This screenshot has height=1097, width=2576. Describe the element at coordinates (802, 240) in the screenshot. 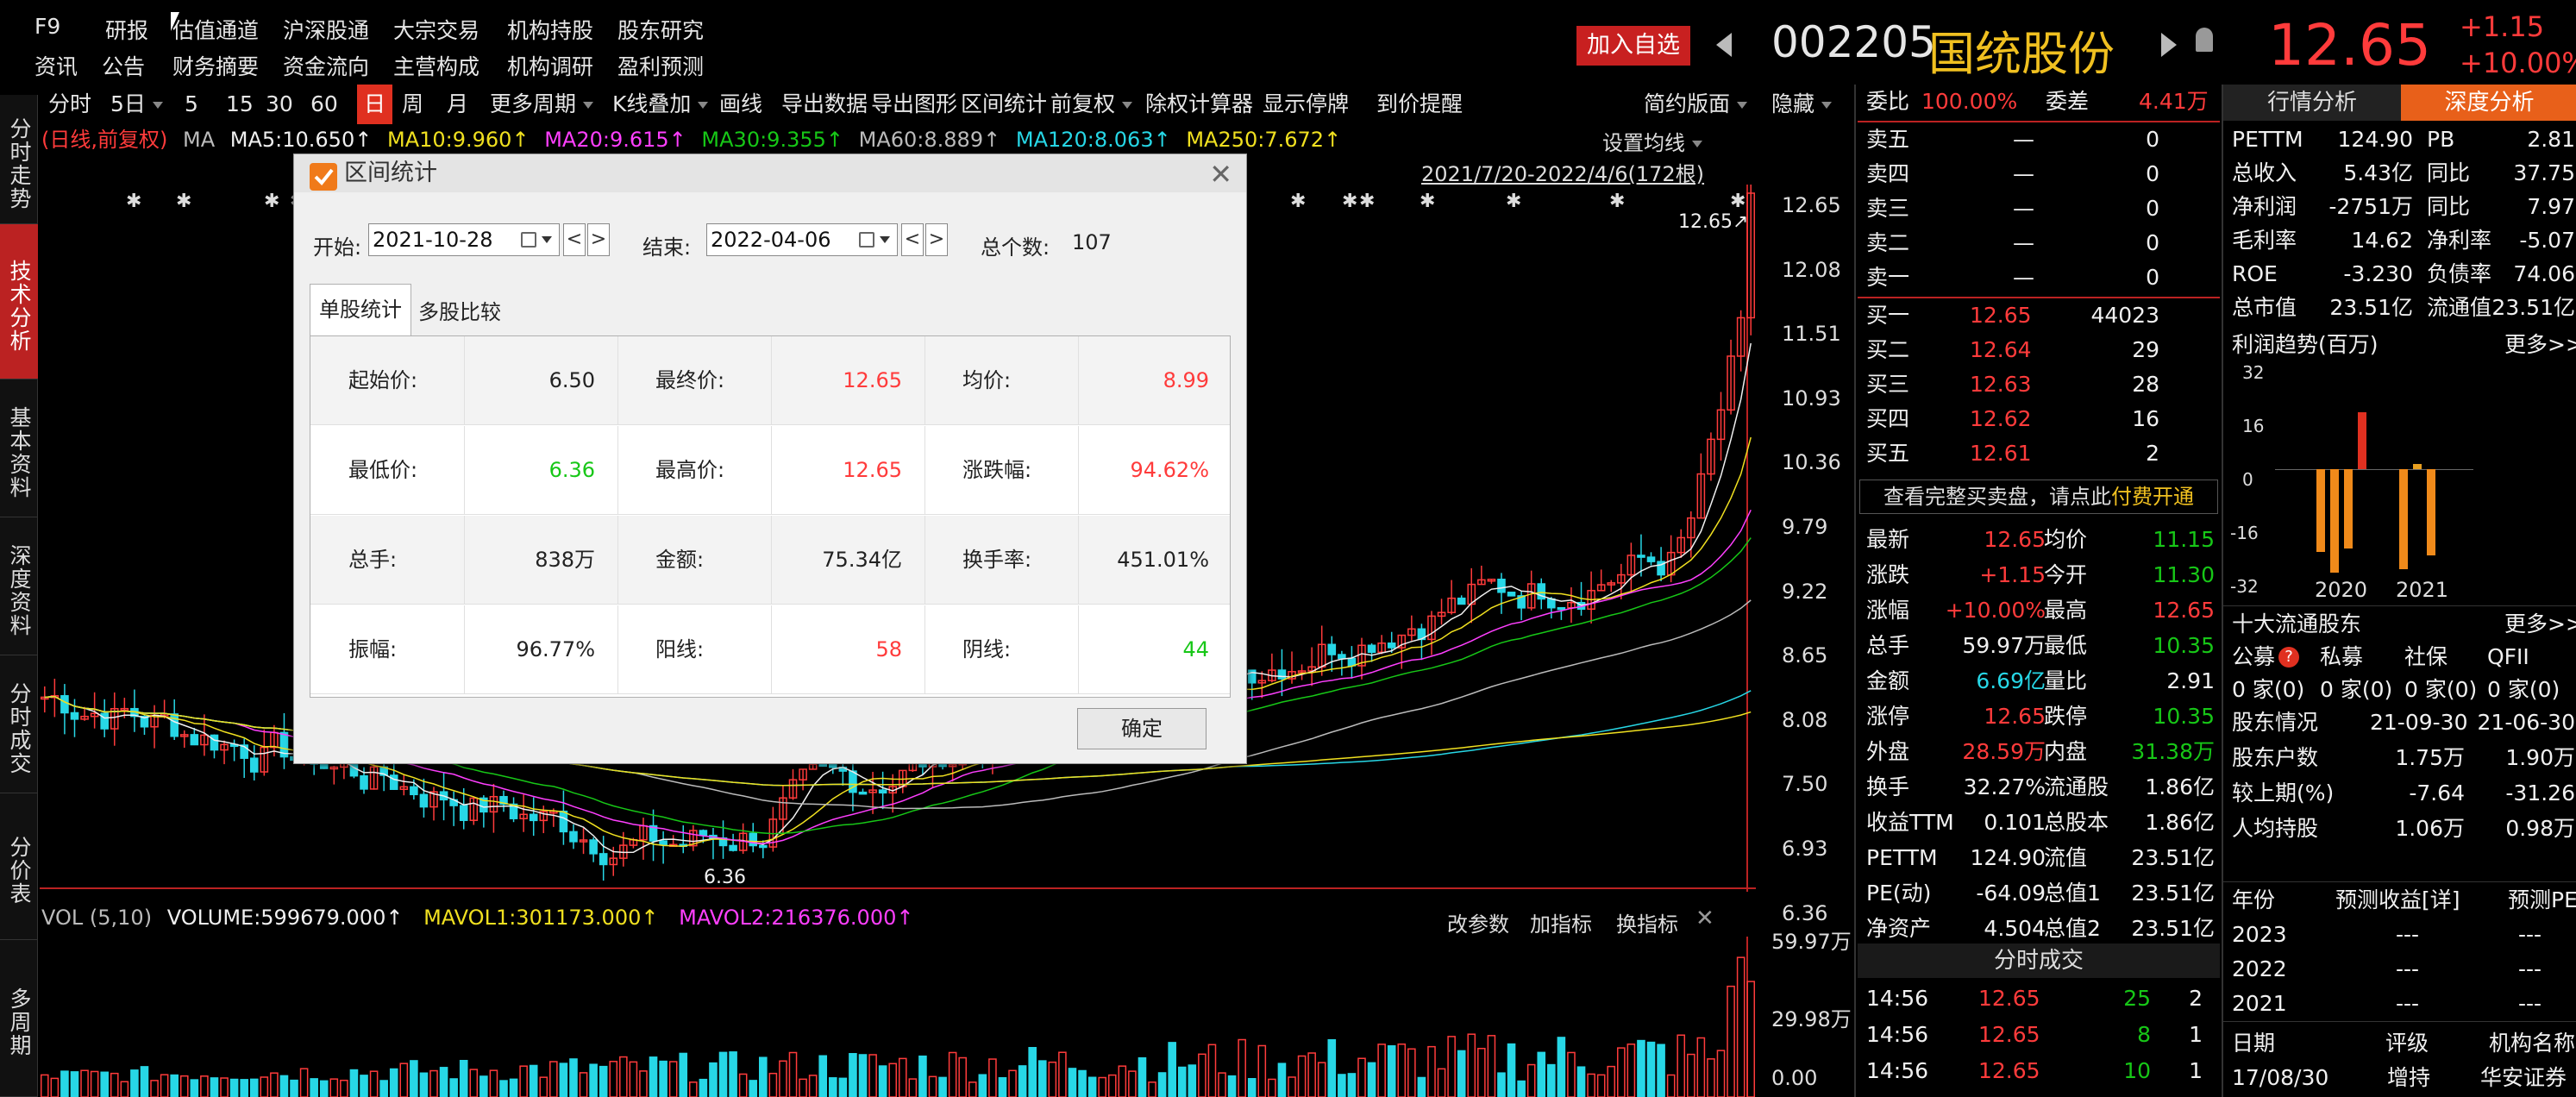

I see `end-date-input: 2022-04-06` at that location.